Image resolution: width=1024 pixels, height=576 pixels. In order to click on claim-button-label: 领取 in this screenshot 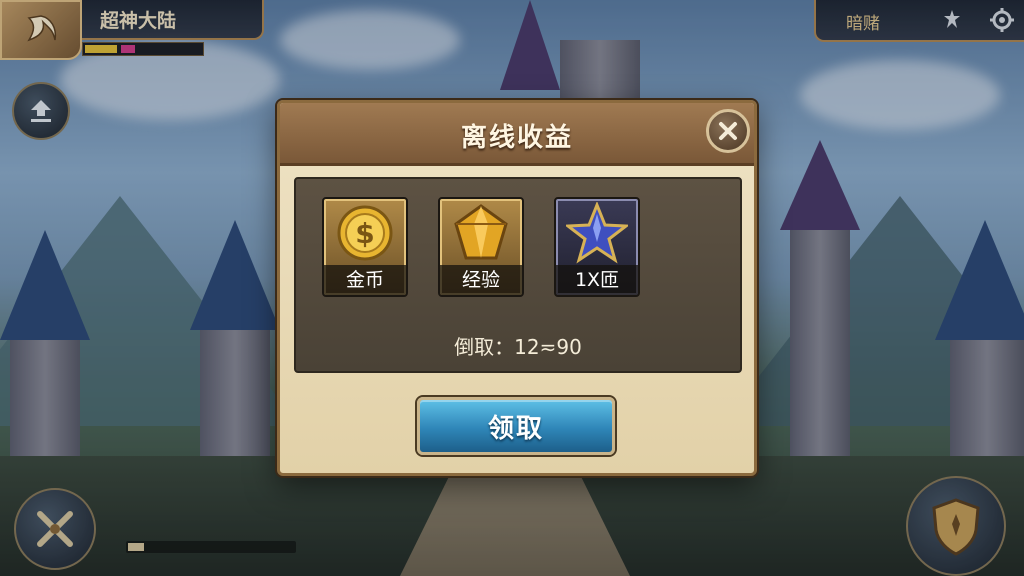, I will do `click(515, 428)`.